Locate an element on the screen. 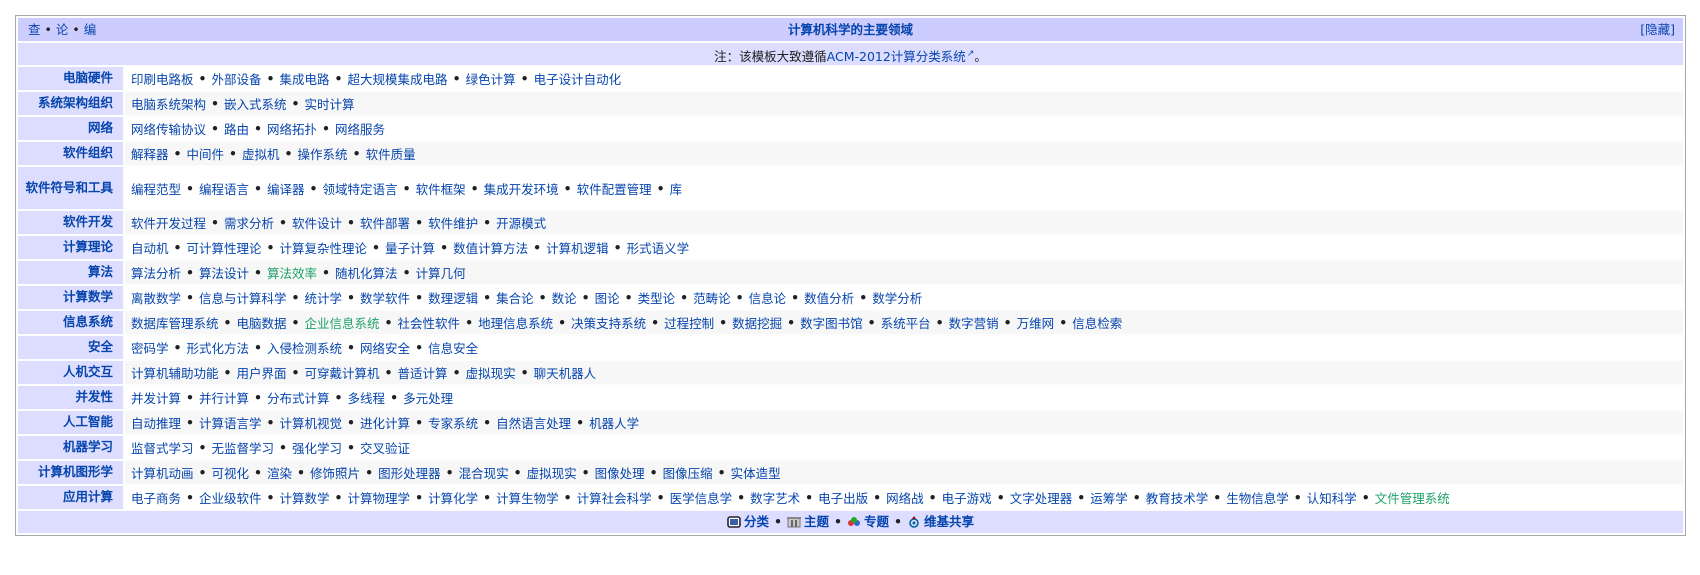 Image resolution: width=1700 pixels, height=575 pixels. list-item-link: 算法分析 is located at coordinates (156, 272).